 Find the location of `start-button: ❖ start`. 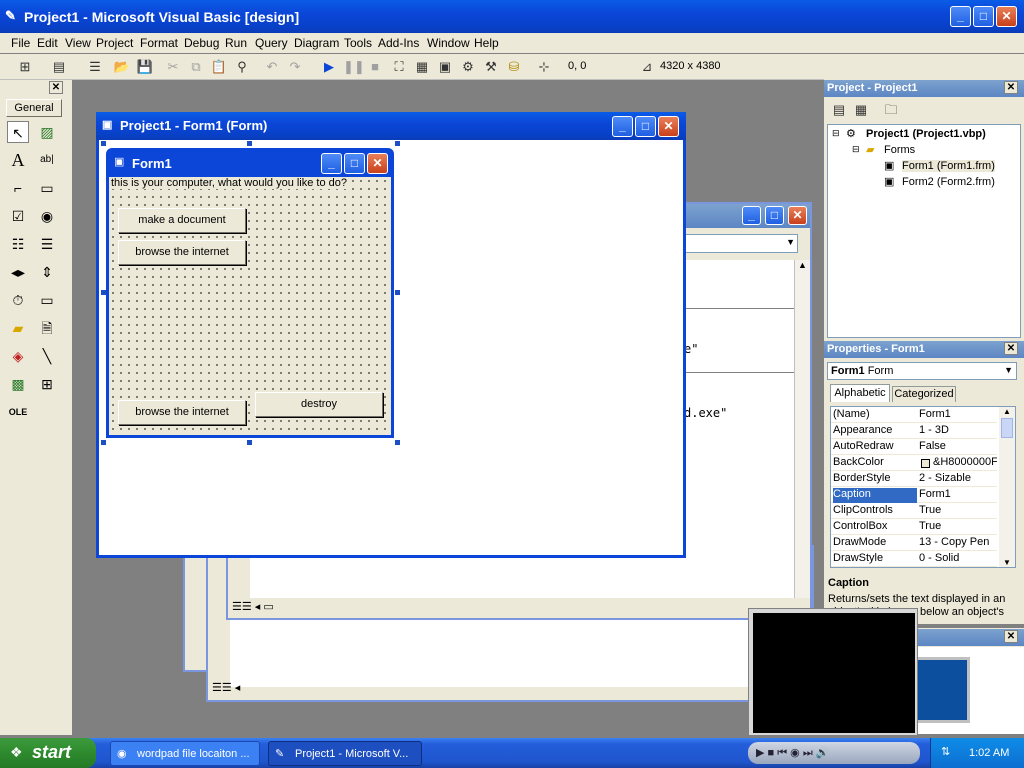

start-button: ❖ start is located at coordinates (48, 753).